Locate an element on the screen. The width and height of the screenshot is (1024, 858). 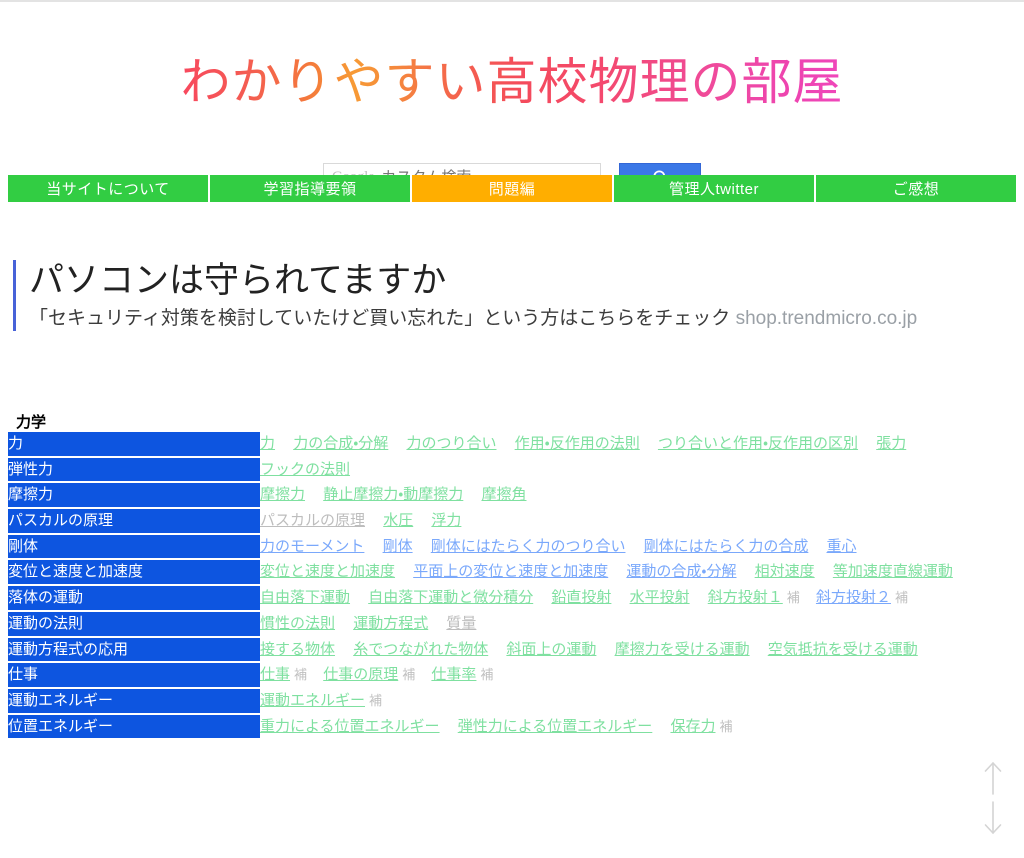
topic-link: 剛体にはたらく力の合成 is located at coordinates (726, 546).